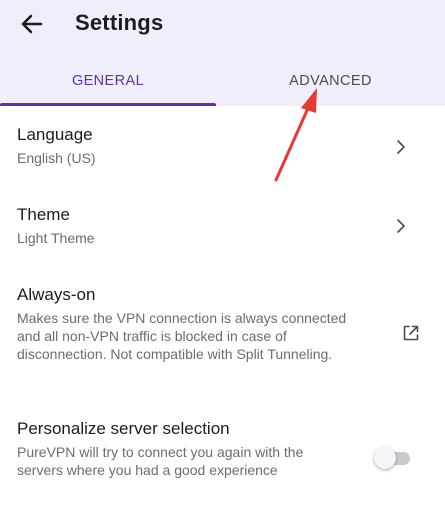 The height and width of the screenshot is (522, 445). I want to click on toggle-thumb, so click(385, 458).